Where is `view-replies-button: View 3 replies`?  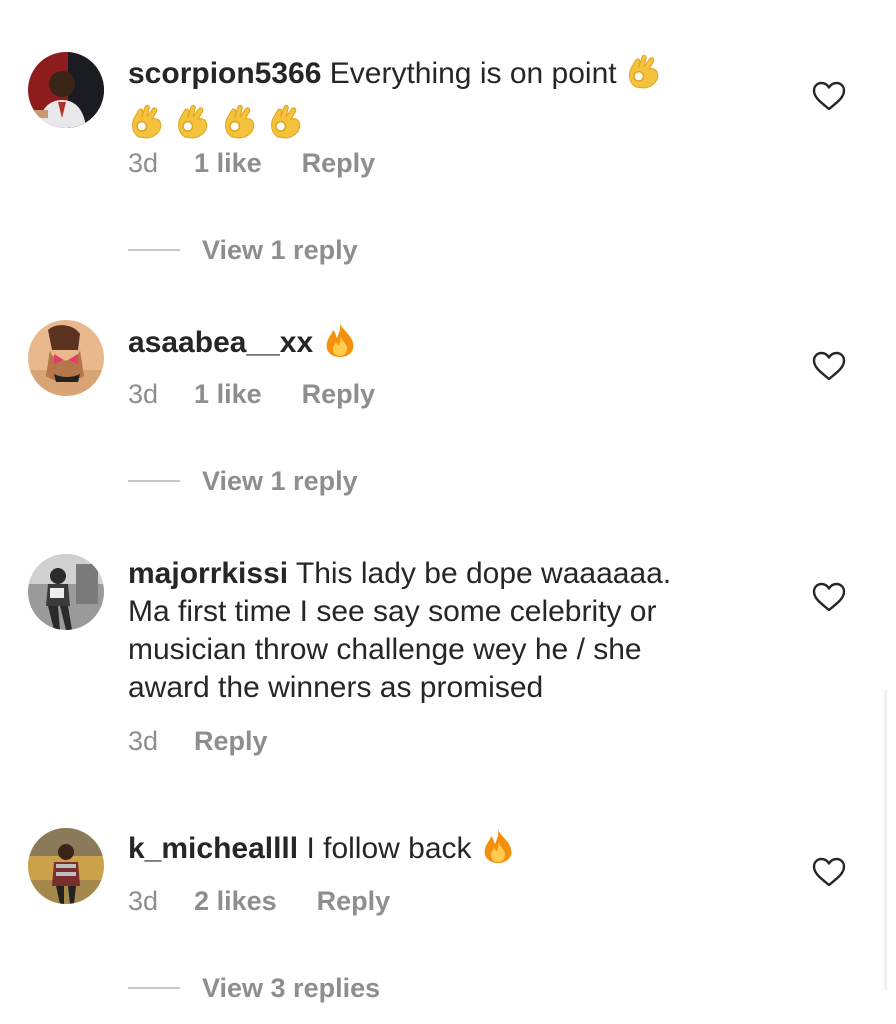 view-replies-button: View 3 replies is located at coordinates (254, 988).